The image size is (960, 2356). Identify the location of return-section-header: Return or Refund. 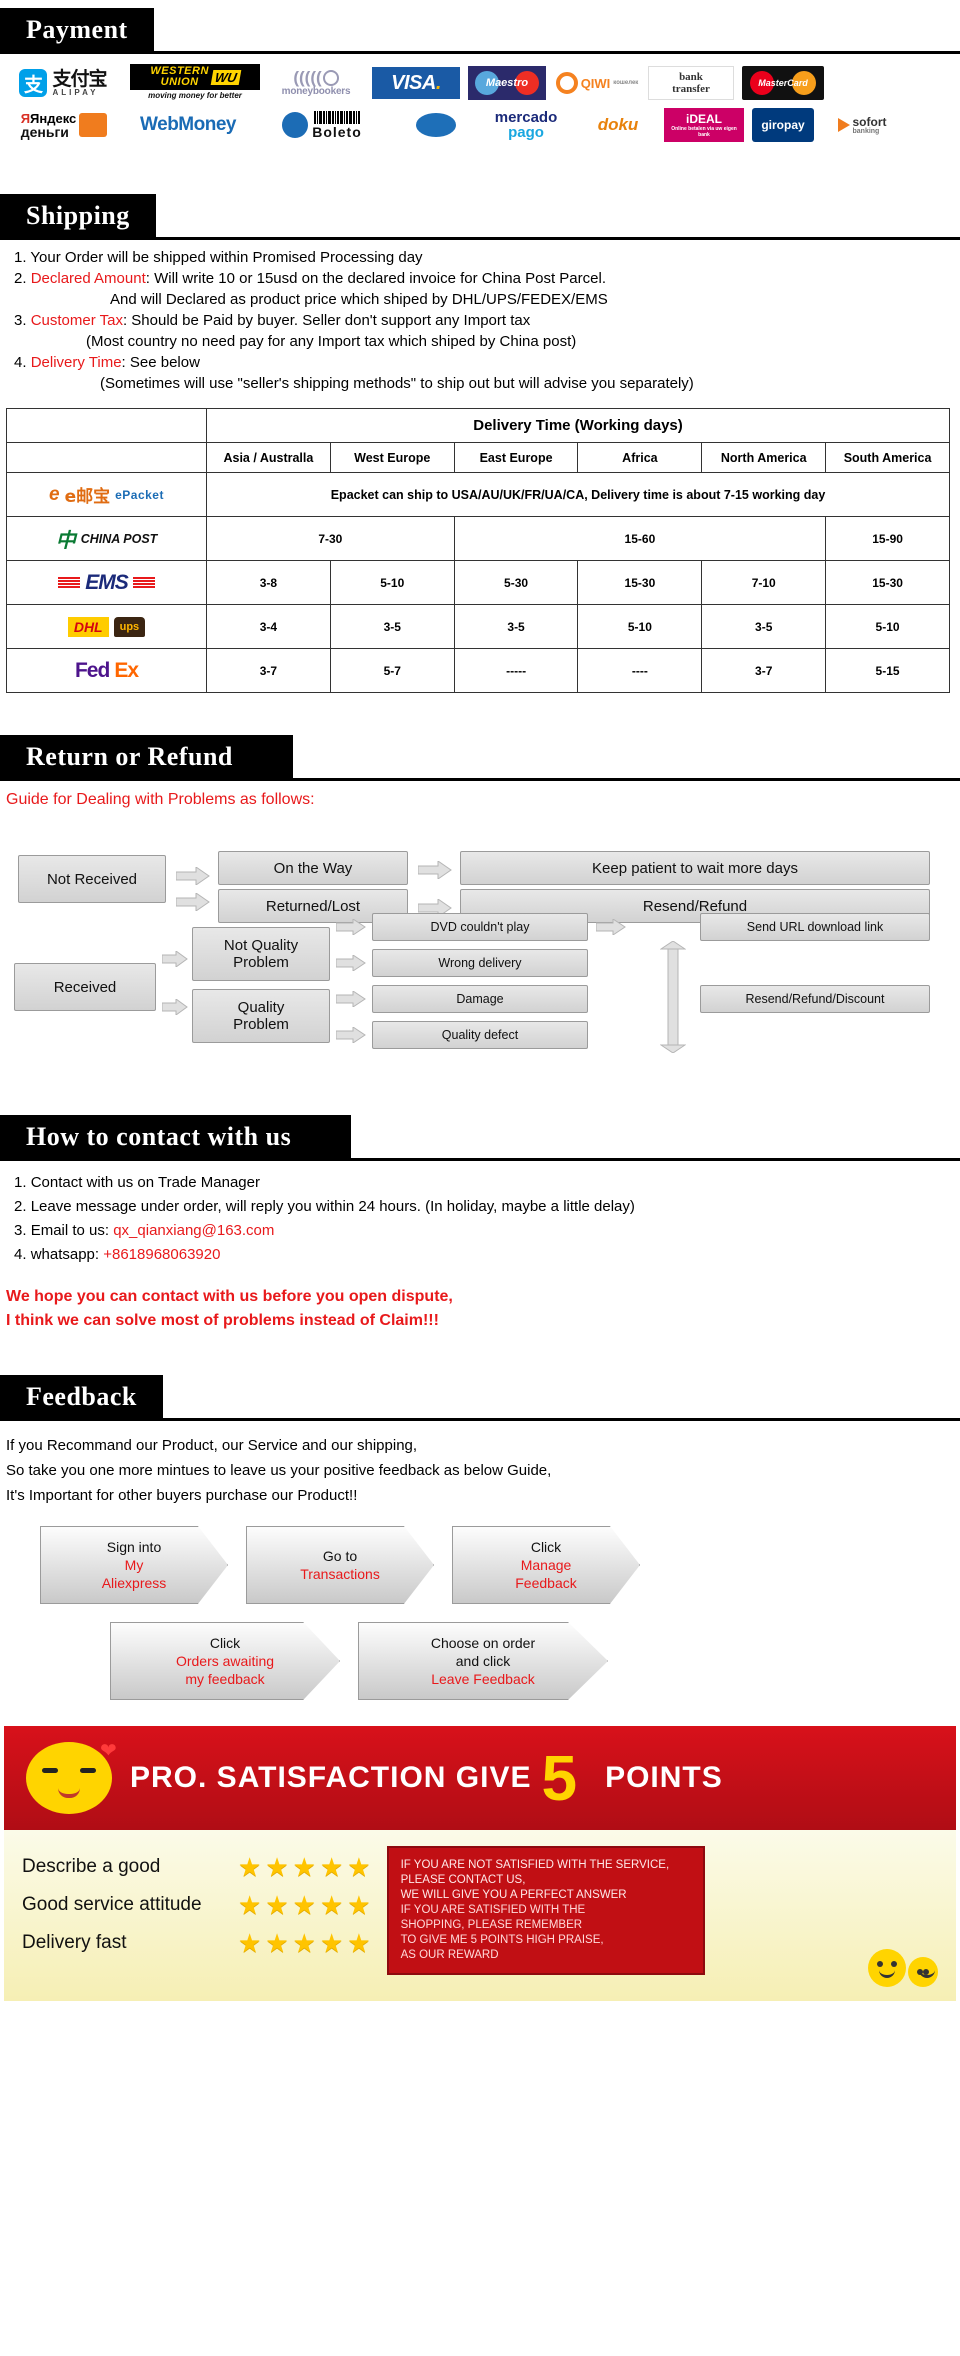
(480, 758).